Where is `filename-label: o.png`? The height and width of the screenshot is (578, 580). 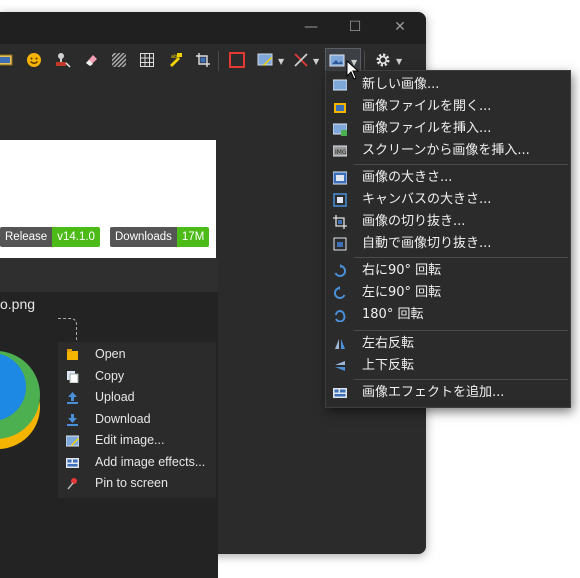
filename-label: o.png is located at coordinates (18, 304).